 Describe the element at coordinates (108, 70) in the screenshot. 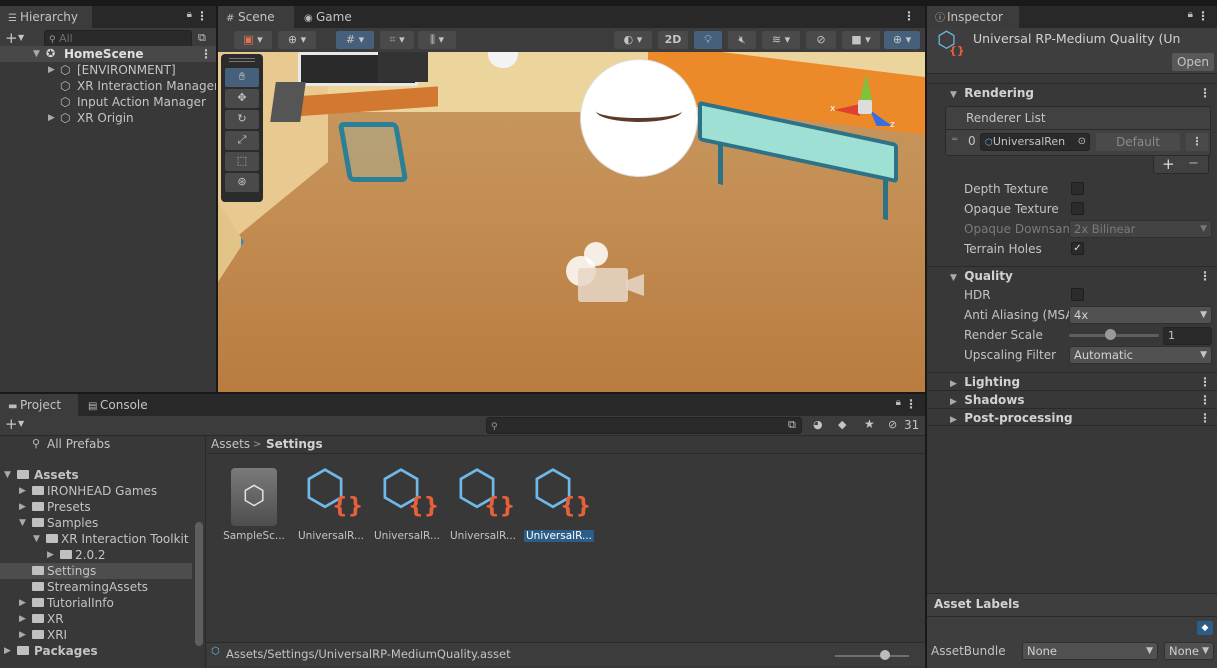

I see `hierarchy-item: ▶ ⬡ [ENVIRONMENT]` at that location.